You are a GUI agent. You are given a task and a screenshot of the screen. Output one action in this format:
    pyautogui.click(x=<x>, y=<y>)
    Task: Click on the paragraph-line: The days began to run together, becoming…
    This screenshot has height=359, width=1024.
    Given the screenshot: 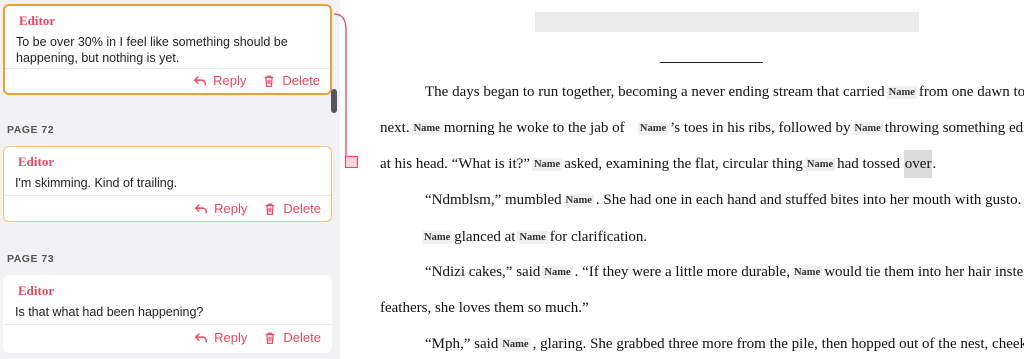 What is the action you would take?
    pyautogui.click(x=724, y=92)
    